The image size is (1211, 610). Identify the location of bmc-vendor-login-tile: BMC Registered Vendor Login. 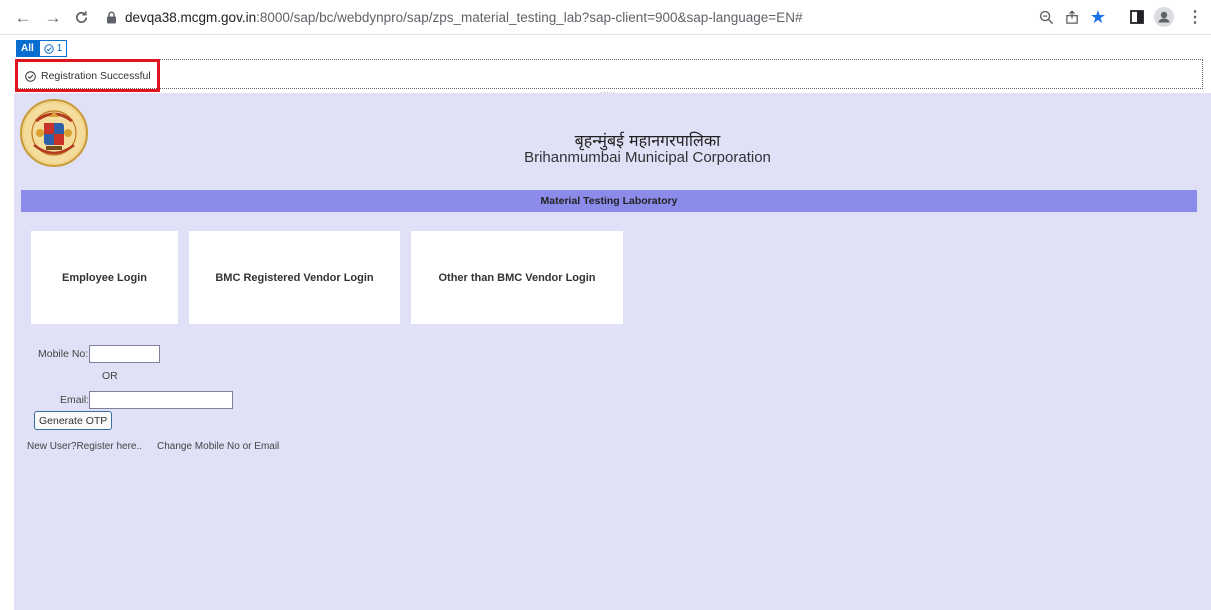
(294, 277).